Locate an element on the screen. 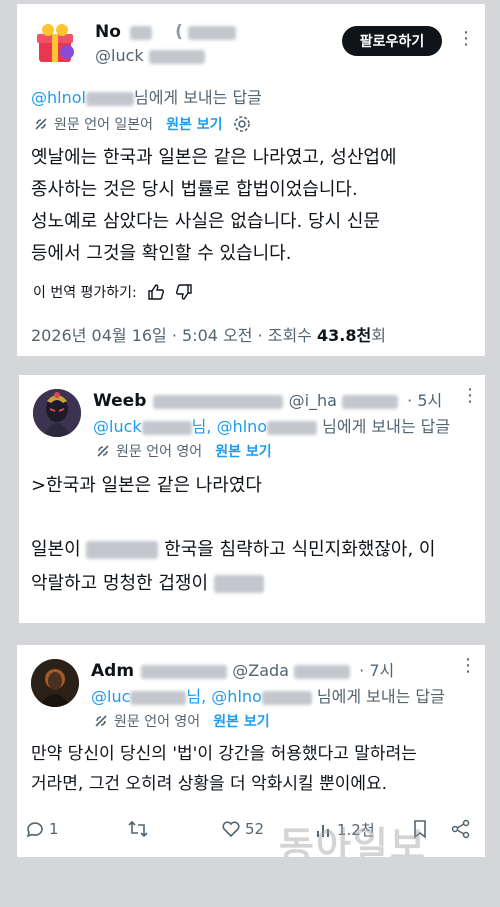 The image size is (500, 907). reply-count: 1 is located at coordinates (54, 829).